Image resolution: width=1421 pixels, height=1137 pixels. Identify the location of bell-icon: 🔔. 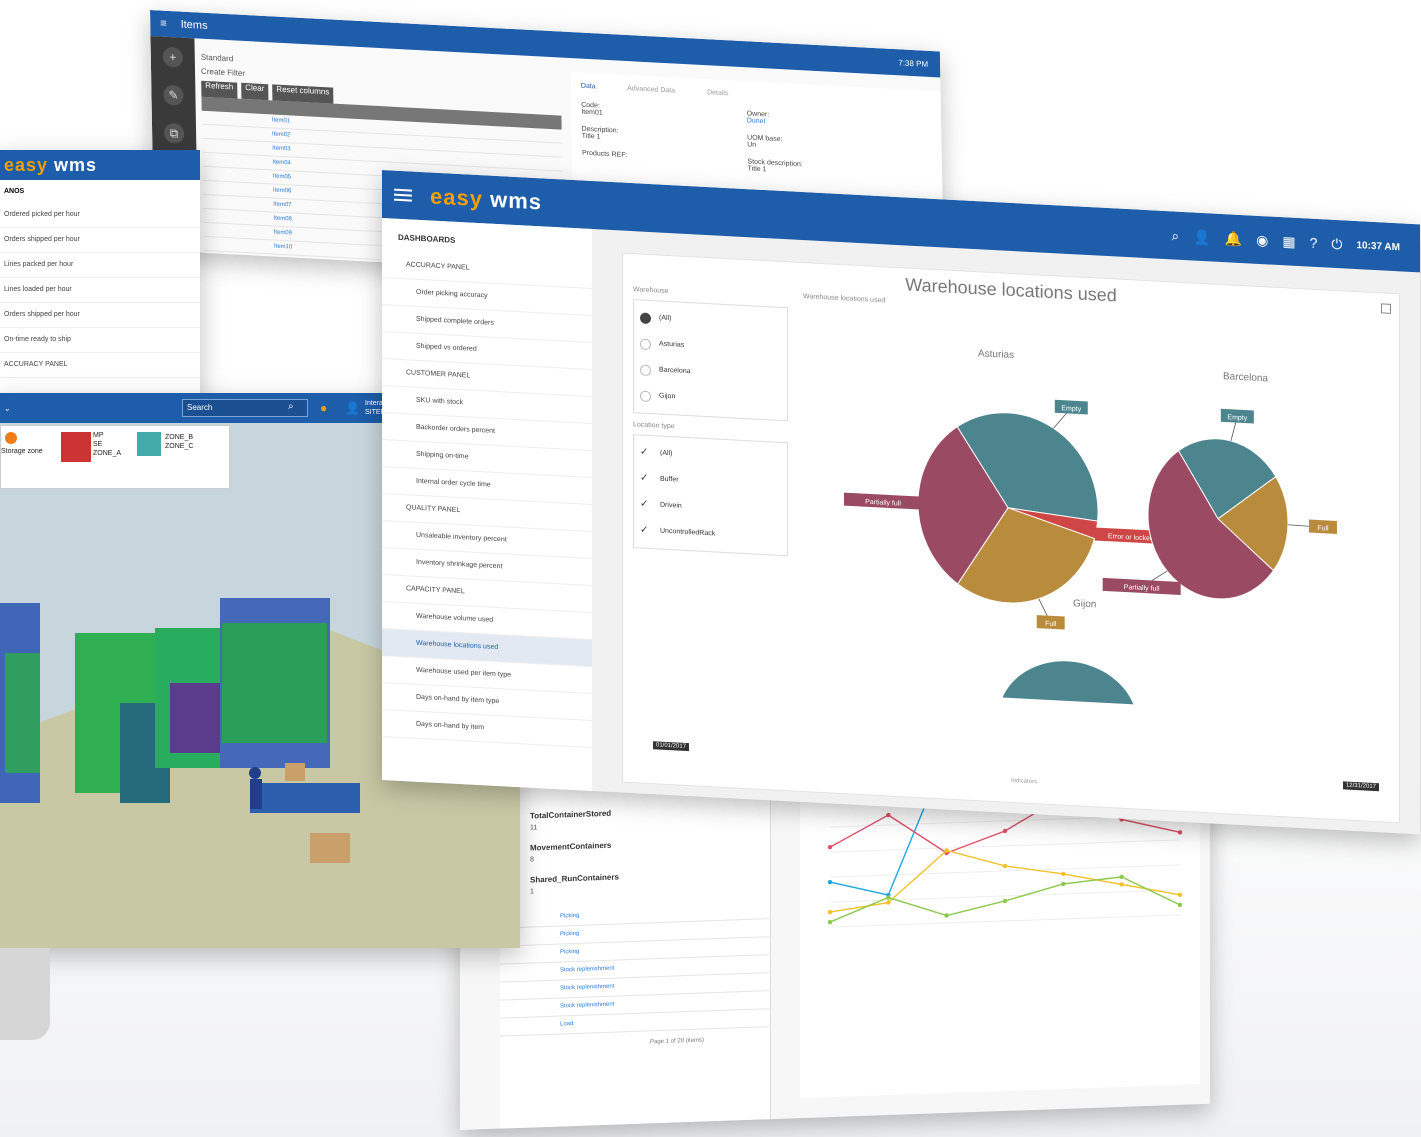
(1233, 239).